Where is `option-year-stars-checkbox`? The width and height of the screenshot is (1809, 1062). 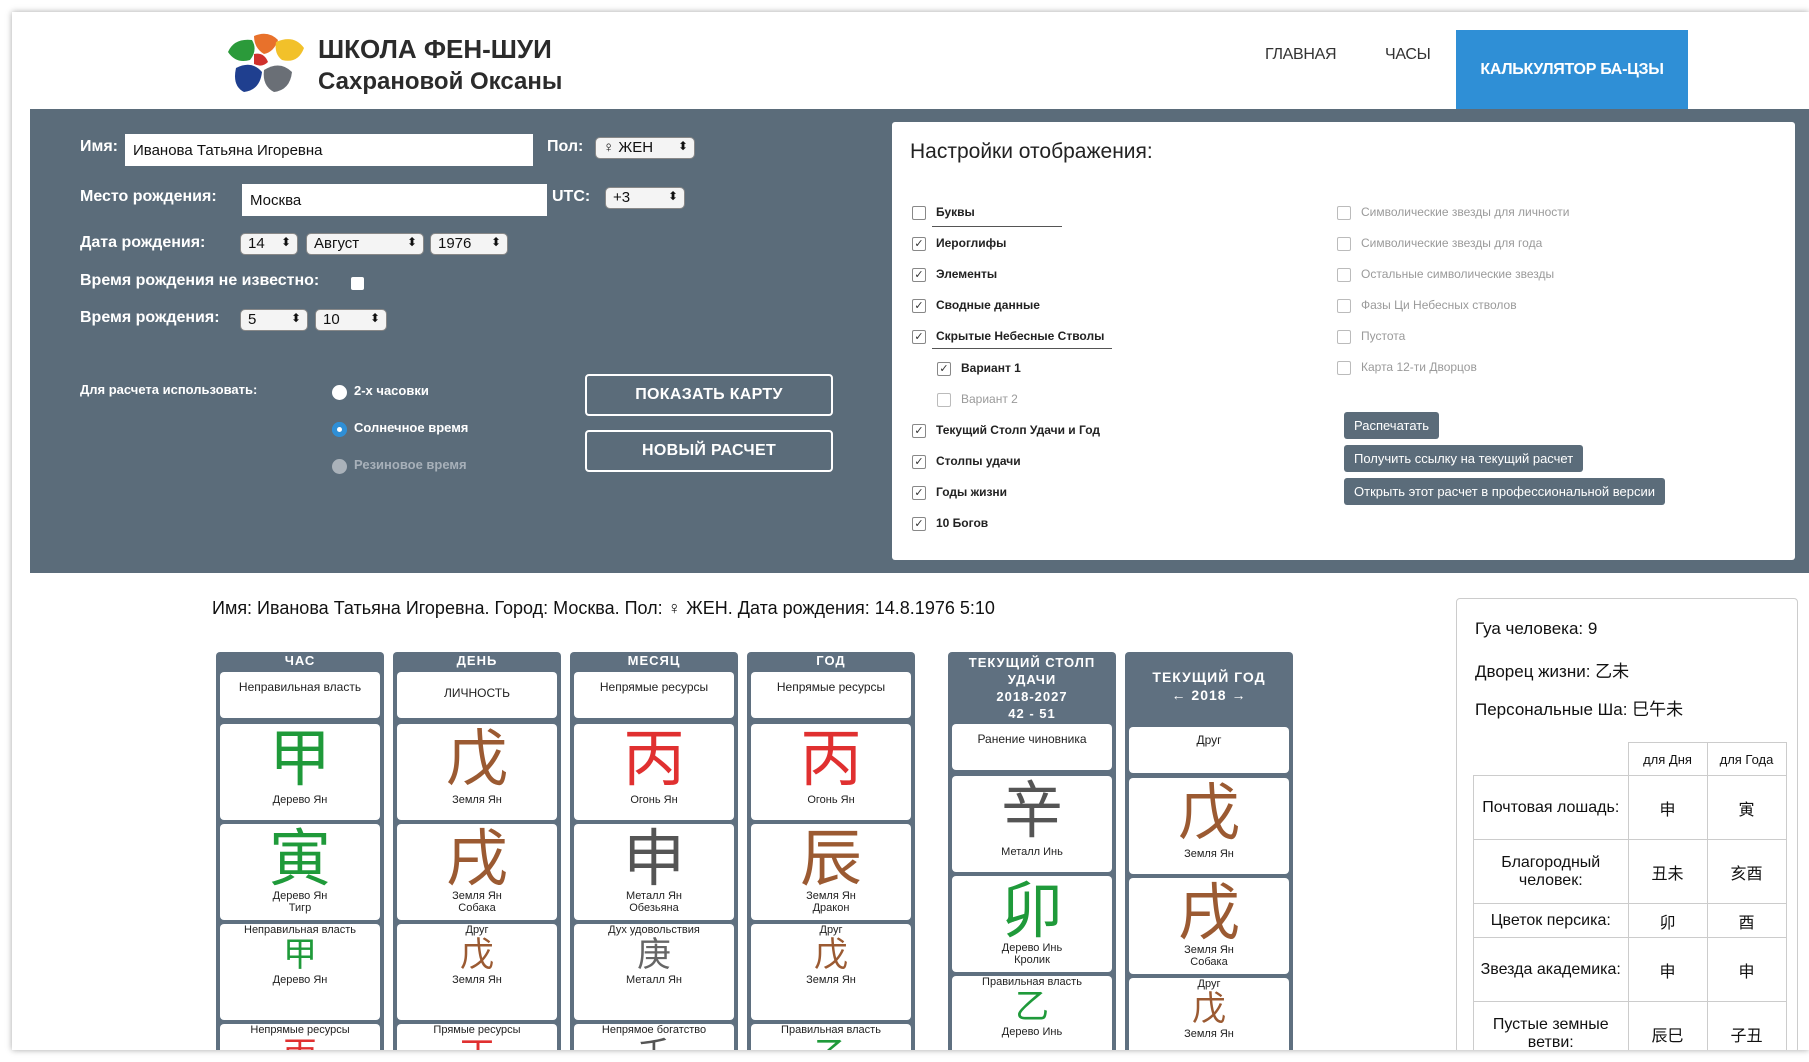
option-year-stars-checkbox is located at coordinates (1344, 244).